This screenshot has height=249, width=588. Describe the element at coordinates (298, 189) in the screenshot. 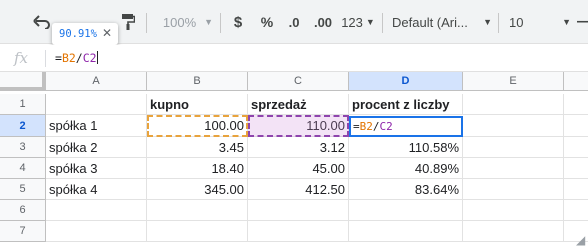

I see `cell-c5: 412.50` at that location.